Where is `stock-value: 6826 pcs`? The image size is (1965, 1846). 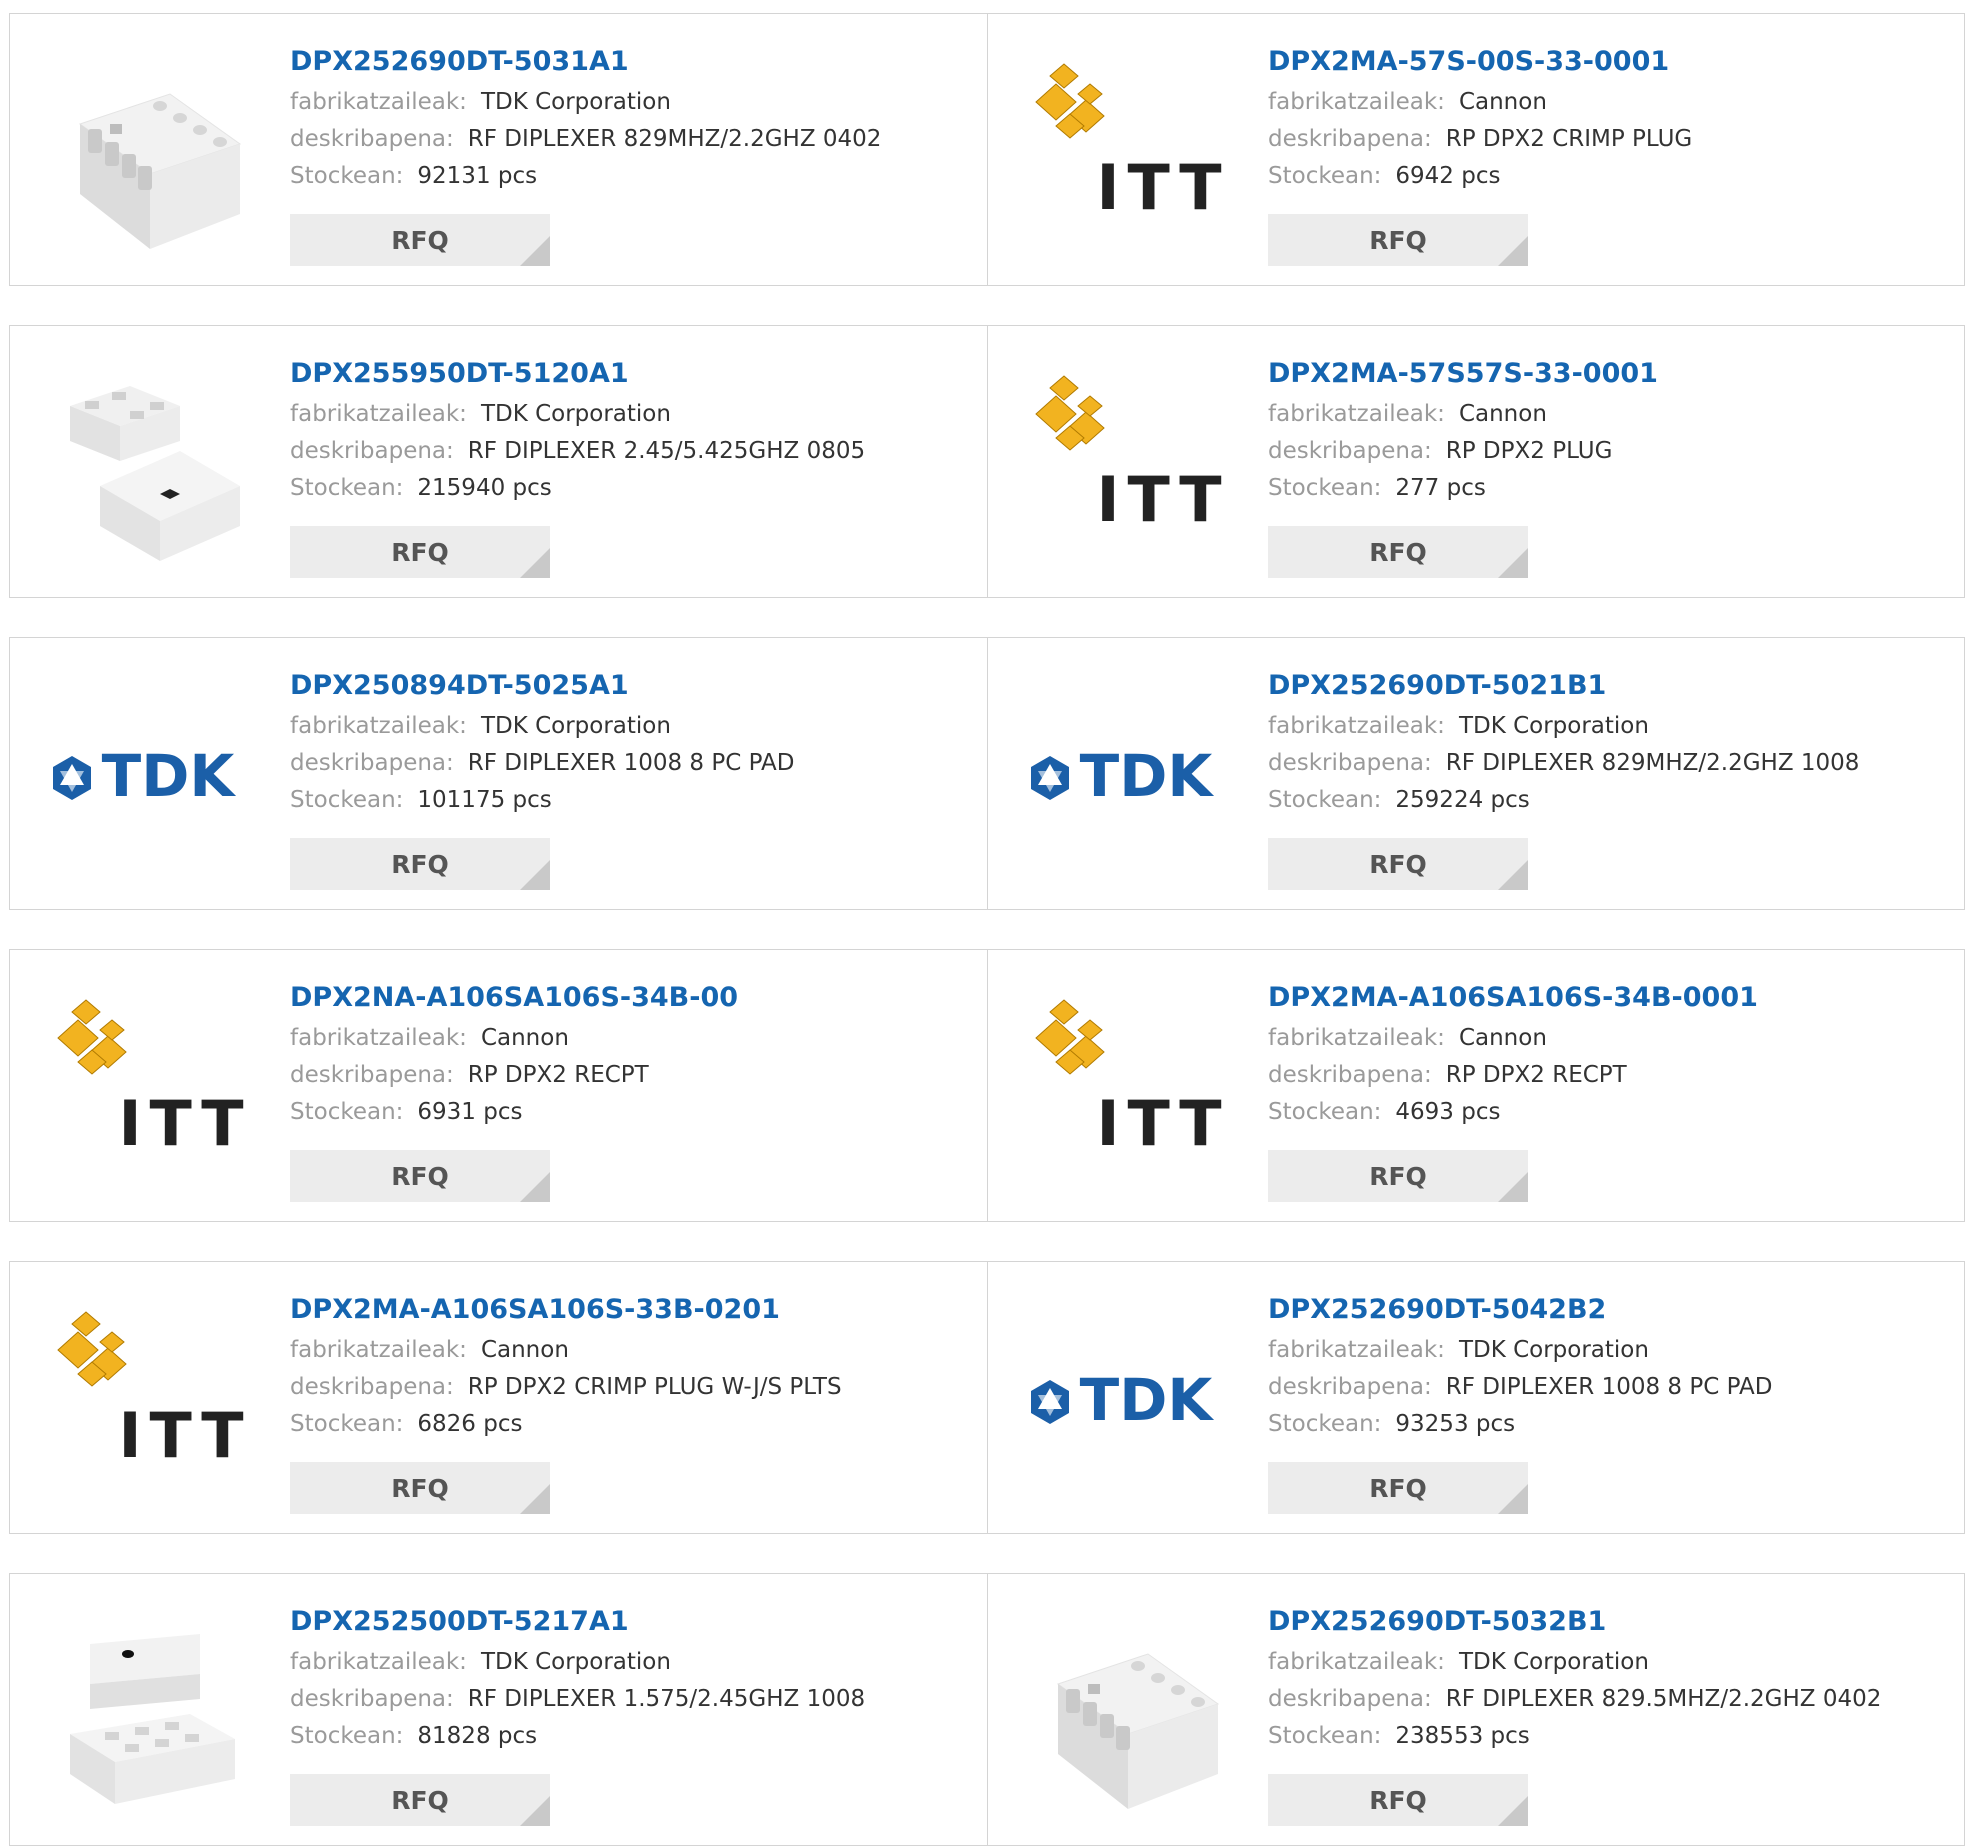
stock-value: 6826 pcs is located at coordinates (470, 1424).